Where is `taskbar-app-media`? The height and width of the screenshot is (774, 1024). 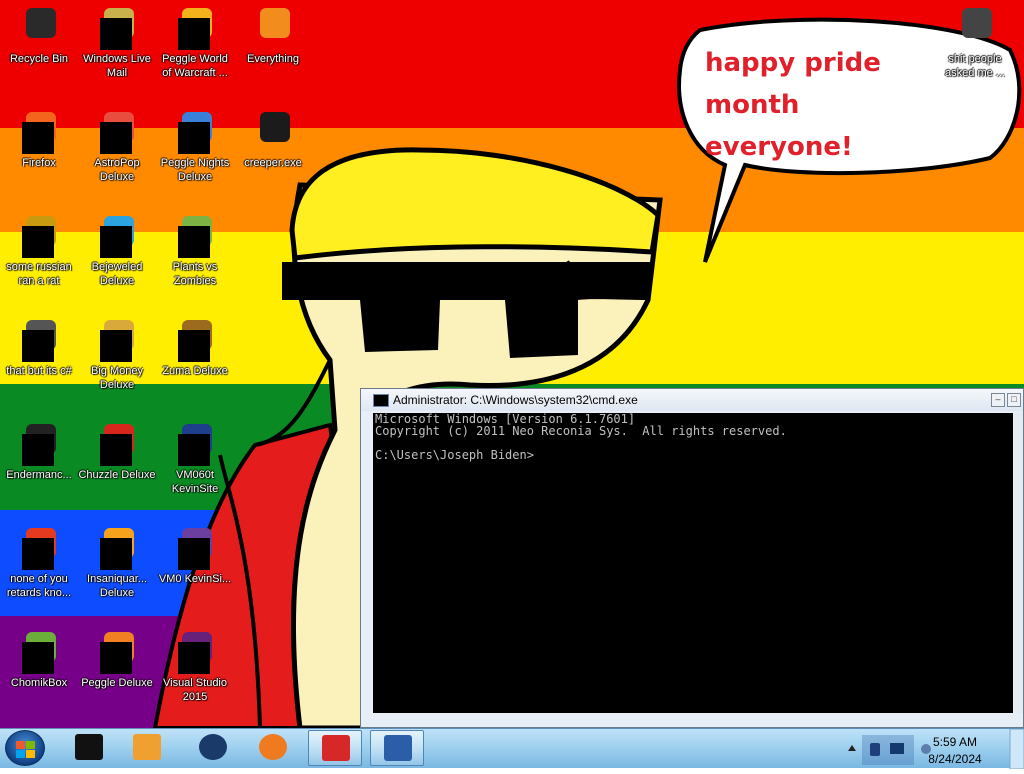
taskbar-app-media is located at coordinates (147, 748).